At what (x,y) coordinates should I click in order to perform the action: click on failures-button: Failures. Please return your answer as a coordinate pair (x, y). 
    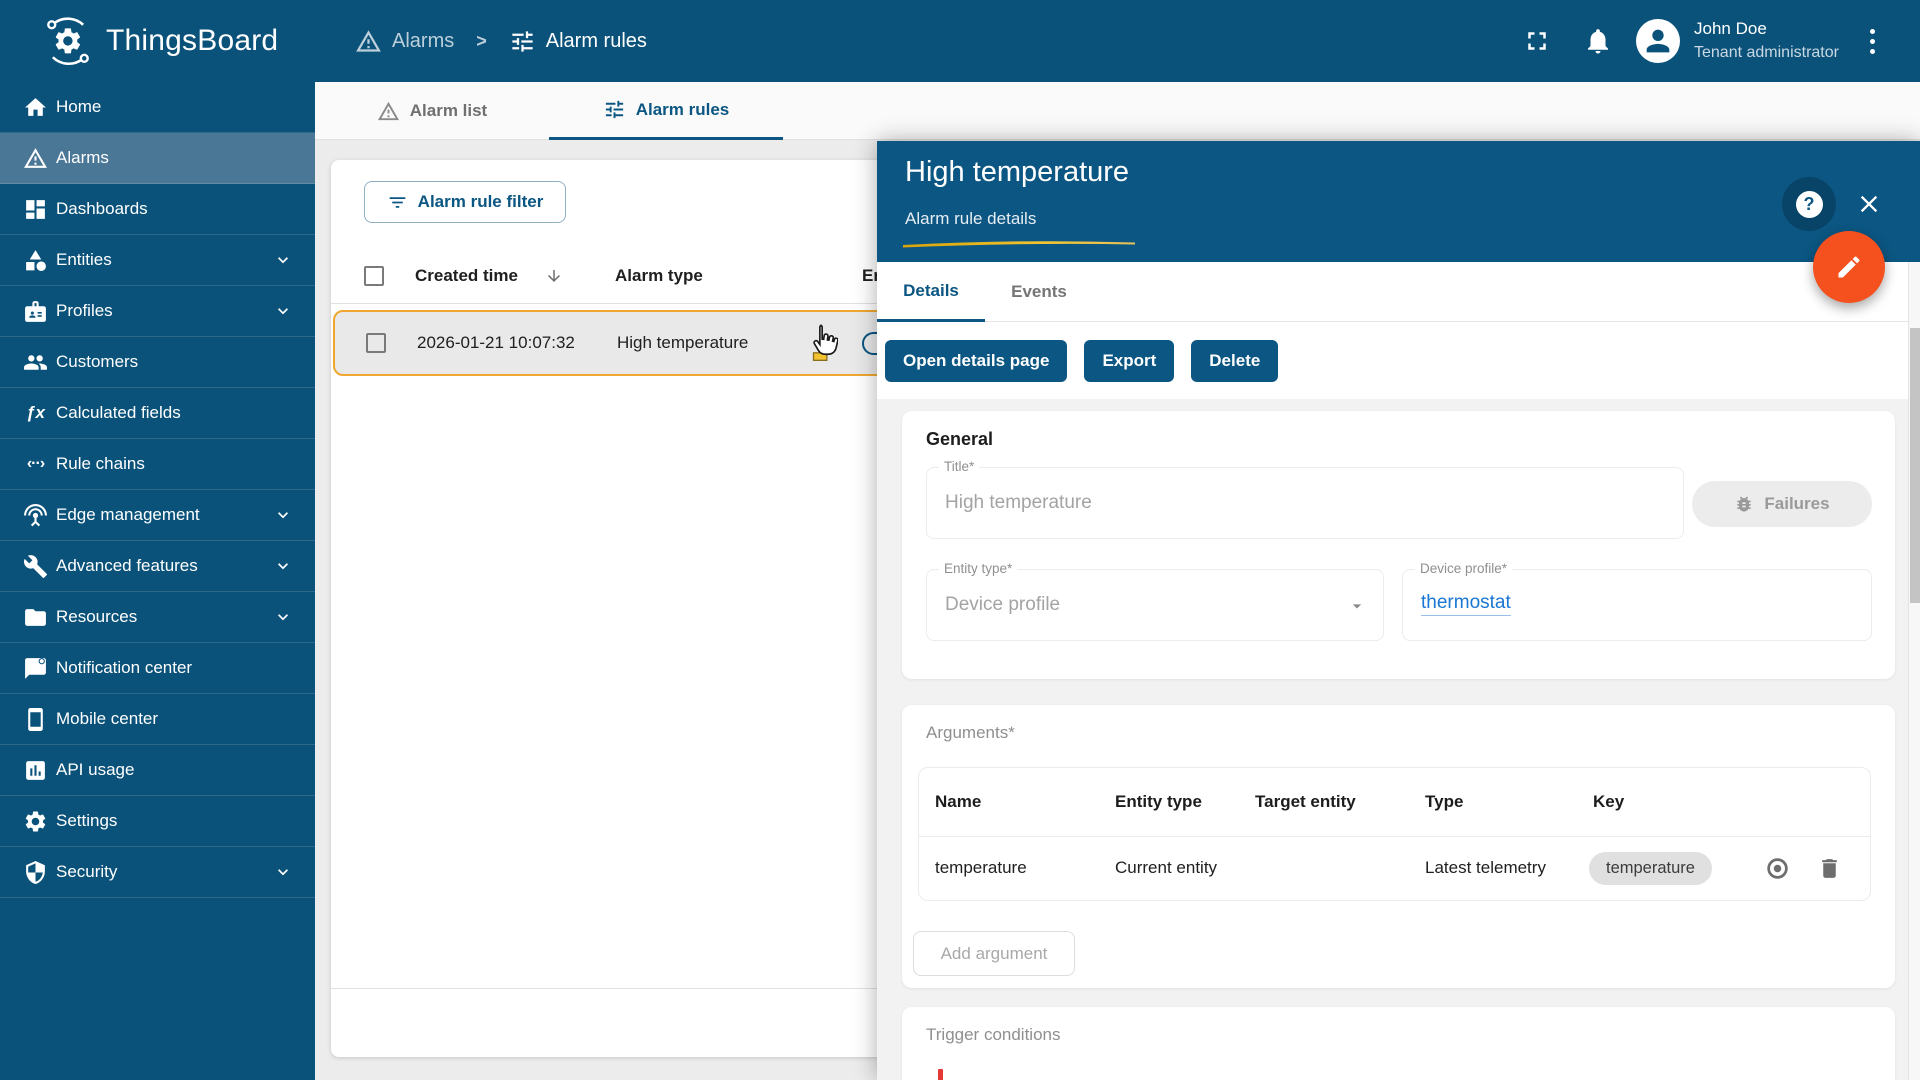
    Looking at the image, I should click on (1782, 504).